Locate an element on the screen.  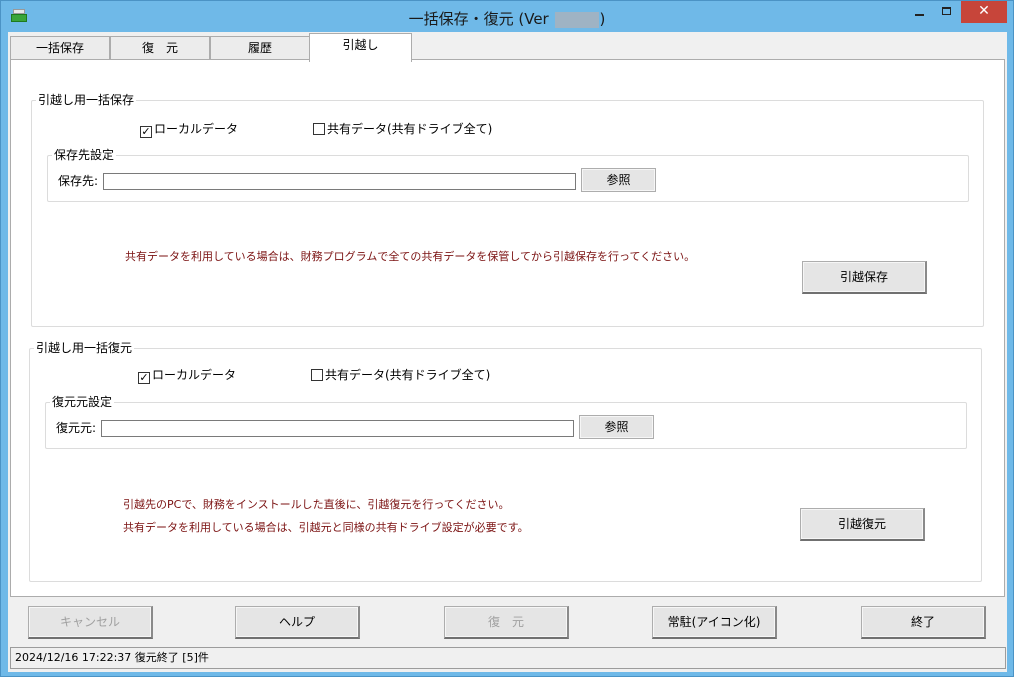
restore-browse-button: 参照 is located at coordinates (616, 427).